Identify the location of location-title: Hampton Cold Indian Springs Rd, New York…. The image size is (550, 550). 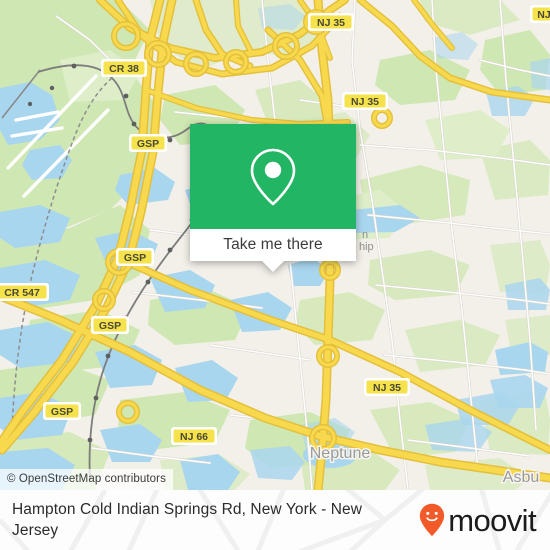
(187, 520).